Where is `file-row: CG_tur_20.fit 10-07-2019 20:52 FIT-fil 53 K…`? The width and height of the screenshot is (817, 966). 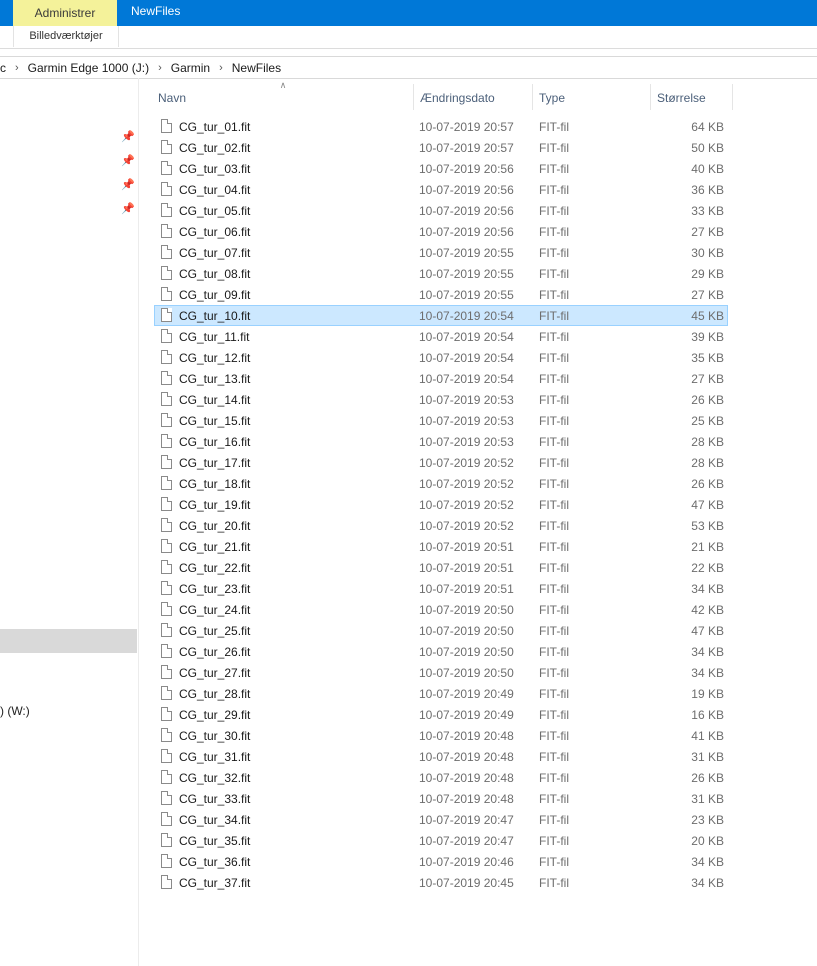
file-row: CG_tur_20.fit 10-07-2019 20:52 FIT-fil 53 K… is located at coordinates (441, 525).